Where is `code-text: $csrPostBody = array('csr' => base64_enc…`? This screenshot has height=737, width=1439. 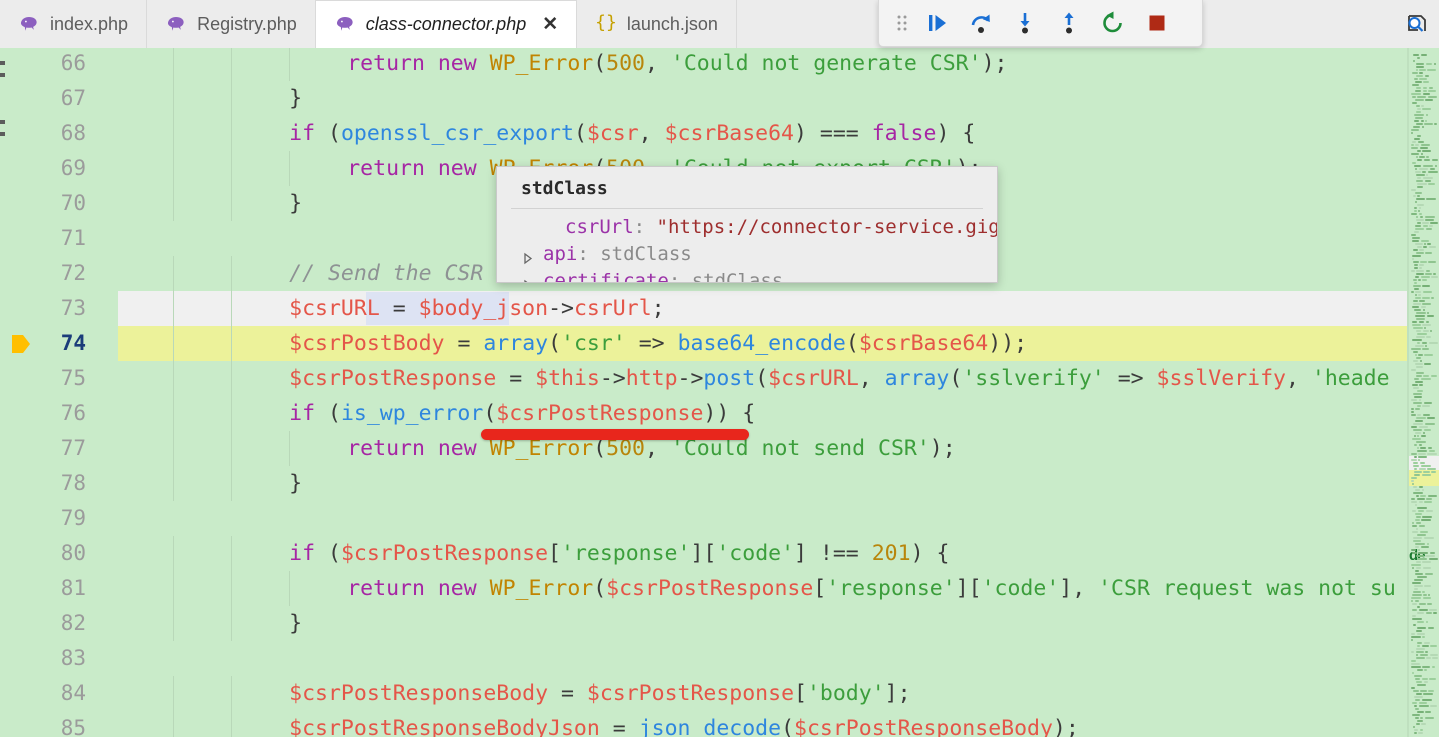
code-text: $csrPostBody = array('csr' => base64_enc… is located at coordinates (658, 343).